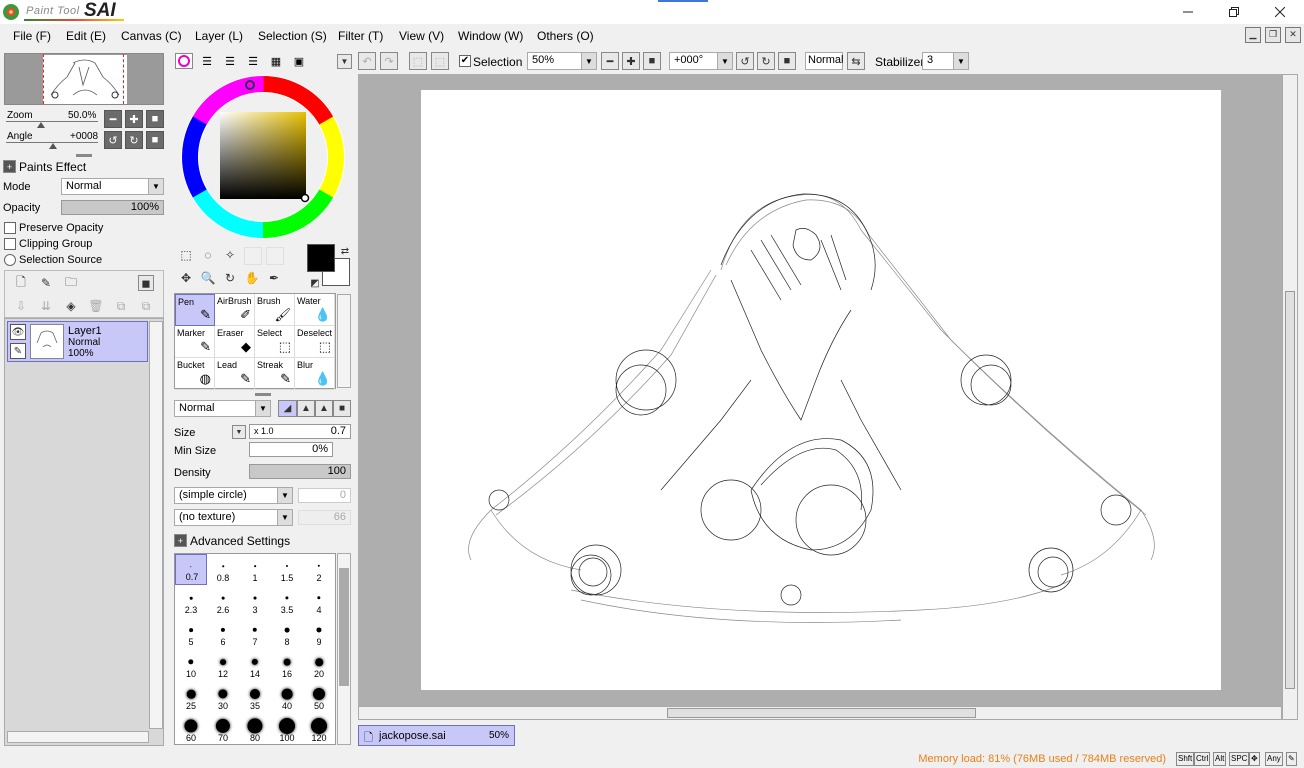  I want to click on maximize-button, so click(1234, 12).